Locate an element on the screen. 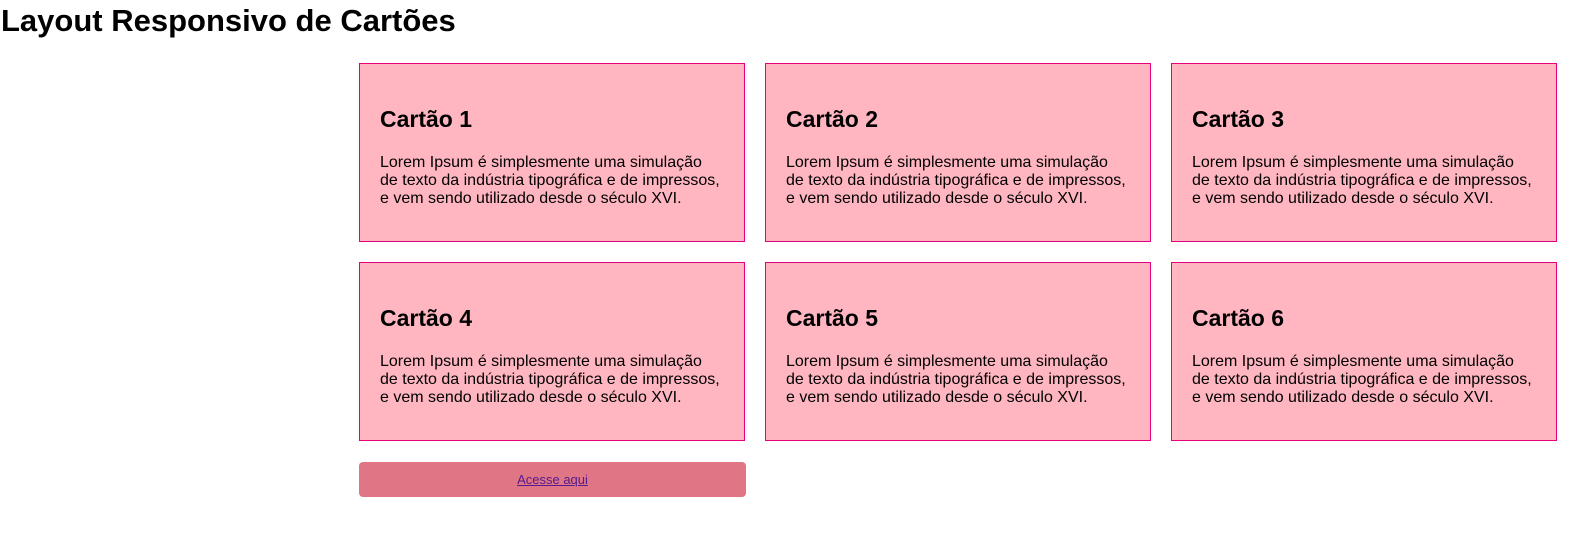  access-link: Acesse aqui is located at coordinates (552, 479).